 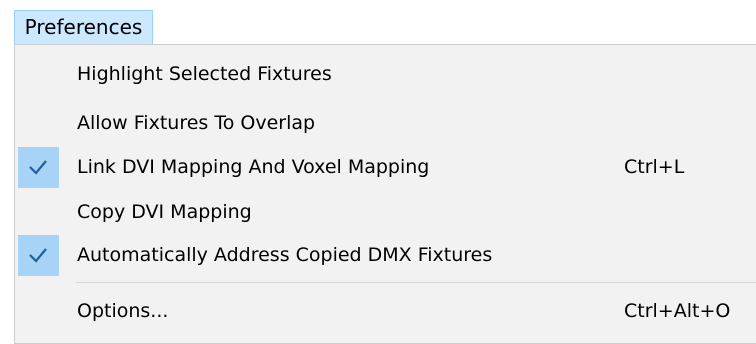 What do you see at coordinates (204, 74) in the screenshot?
I see `menu-item-label: Highlight Selected Fixtures` at bounding box center [204, 74].